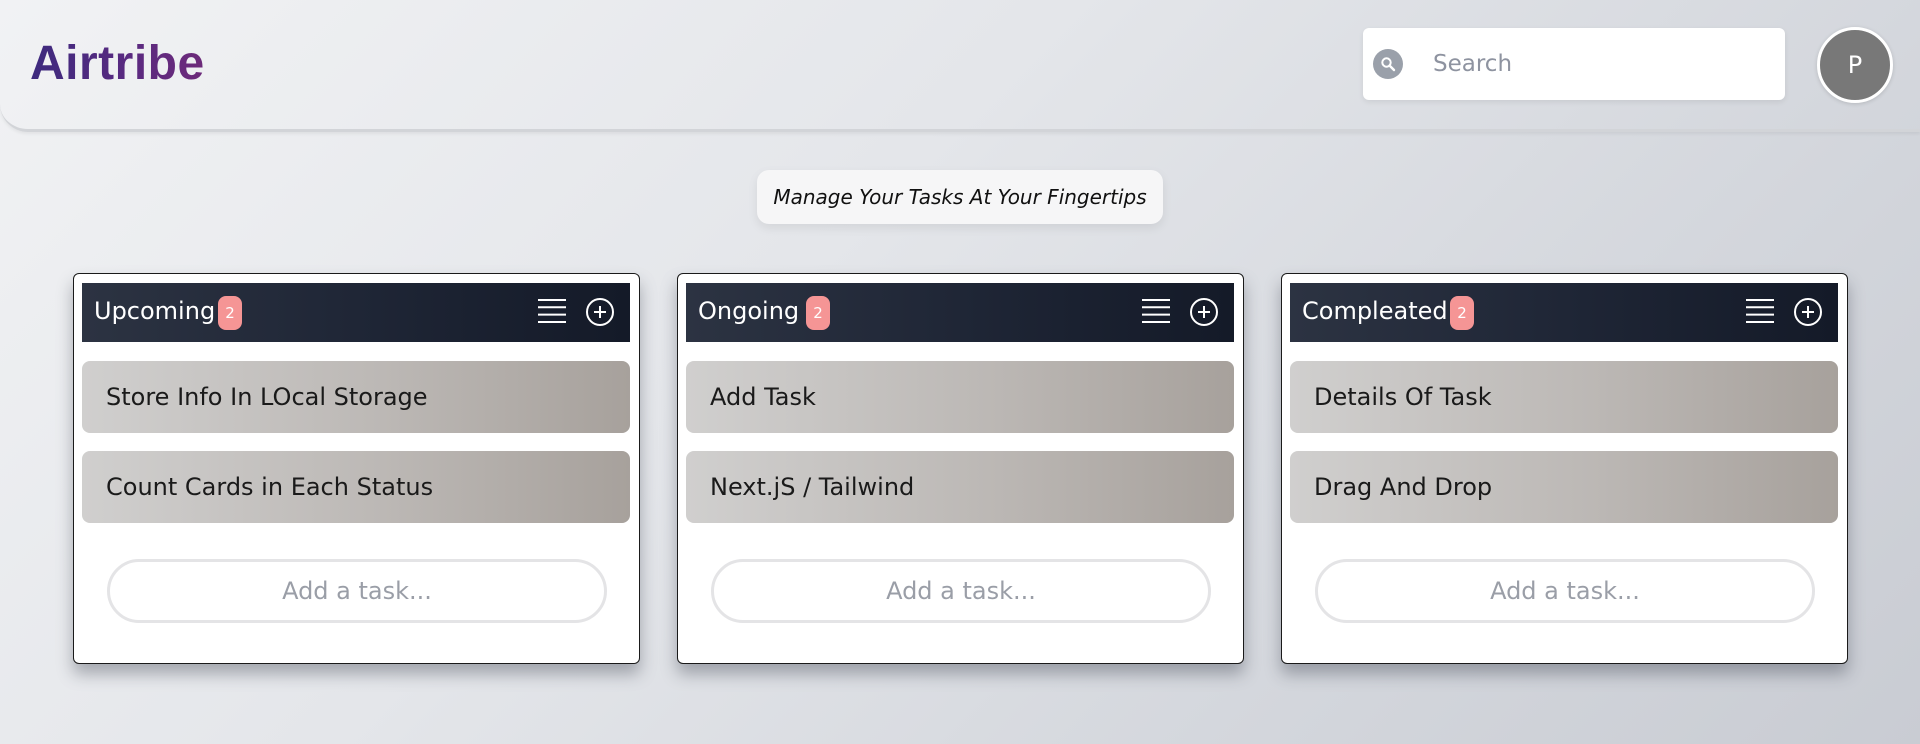  Describe the element at coordinates (1388, 64) in the screenshot. I see `search-icon` at that location.